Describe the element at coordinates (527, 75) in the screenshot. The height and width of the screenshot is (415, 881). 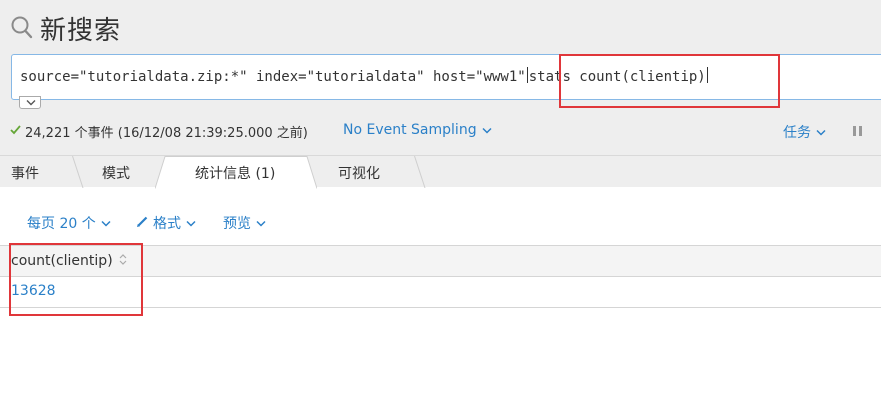
I see `text-cursor` at that location.